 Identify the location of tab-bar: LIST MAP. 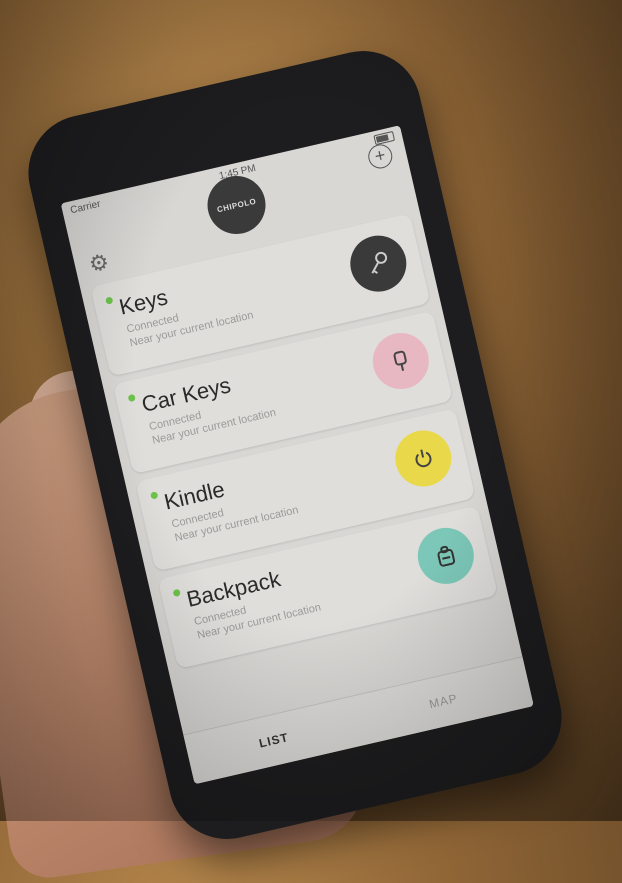
(358, 720).